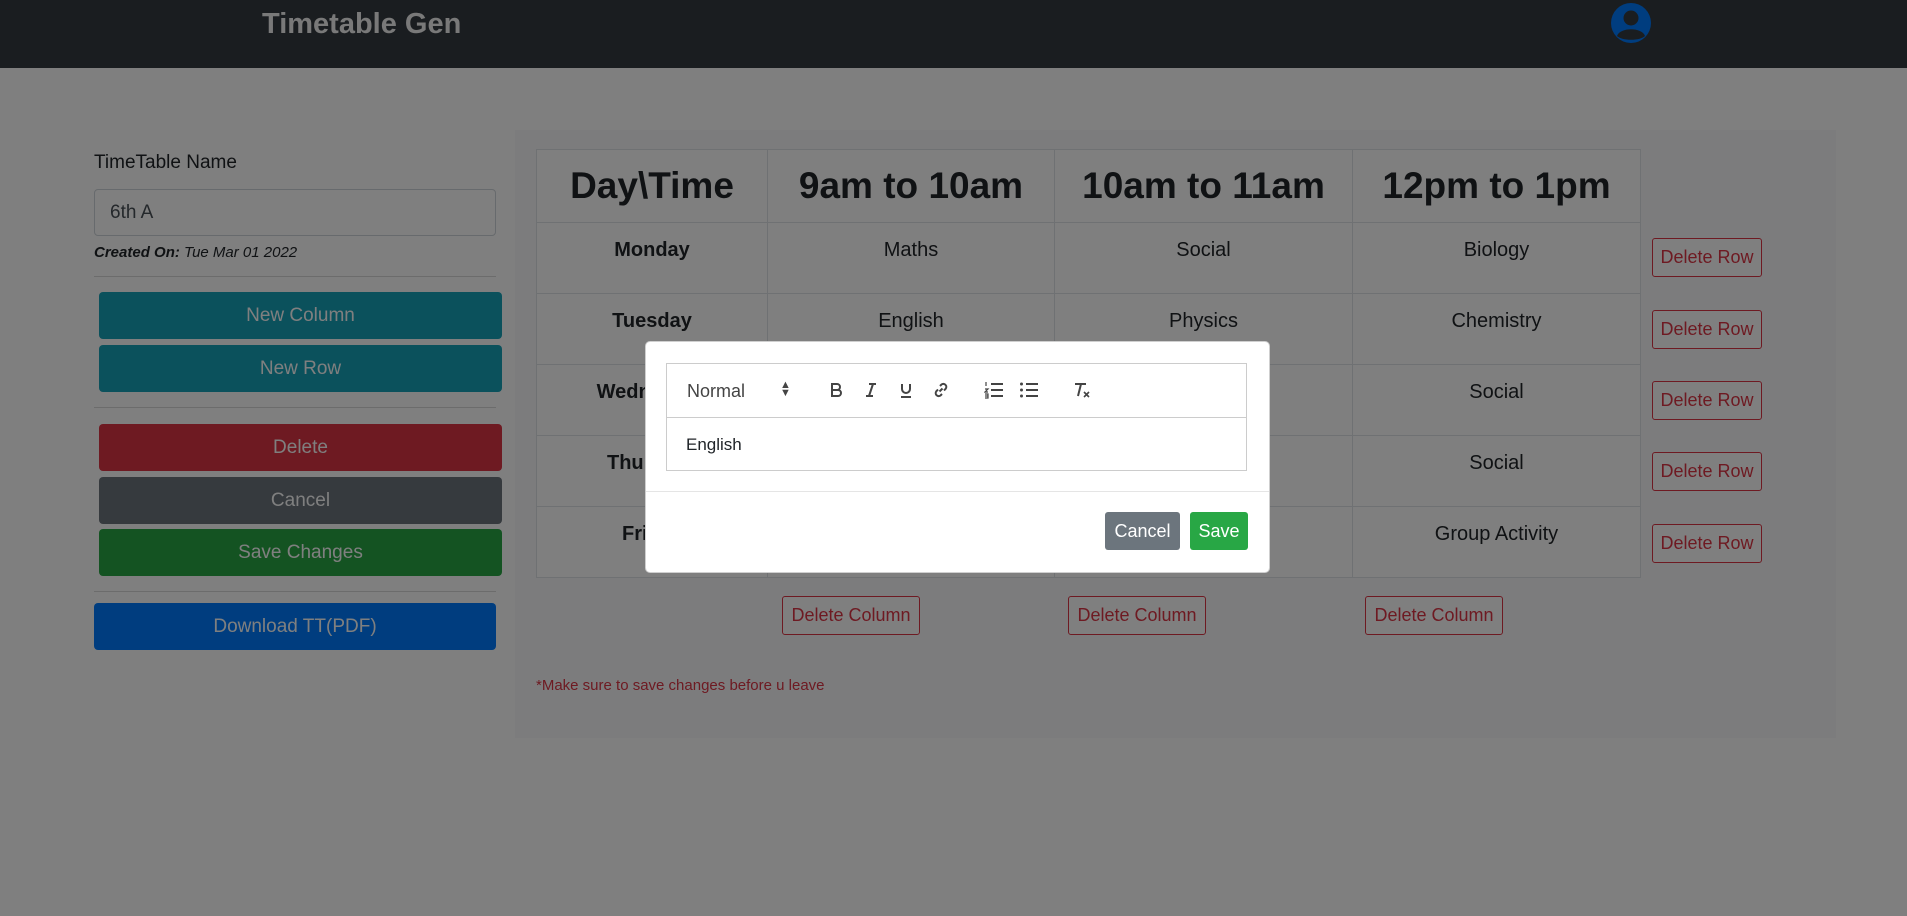 The width and height of the screenshot is (1907, 916). Describe the element at coordinates (714, 445) in the screenshot. I see `editor-content: English` at that location.